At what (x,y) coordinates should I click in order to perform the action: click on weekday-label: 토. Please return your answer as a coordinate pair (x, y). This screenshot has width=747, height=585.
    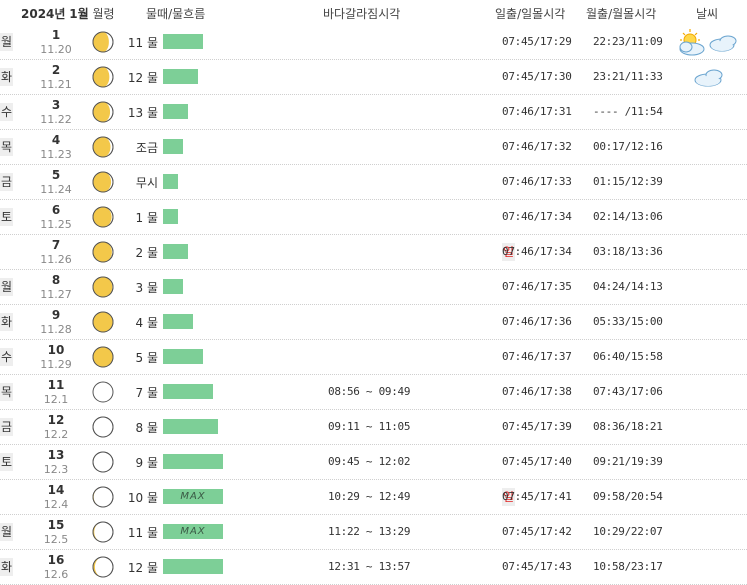
    Looking at the image, I should click on (6, 217).